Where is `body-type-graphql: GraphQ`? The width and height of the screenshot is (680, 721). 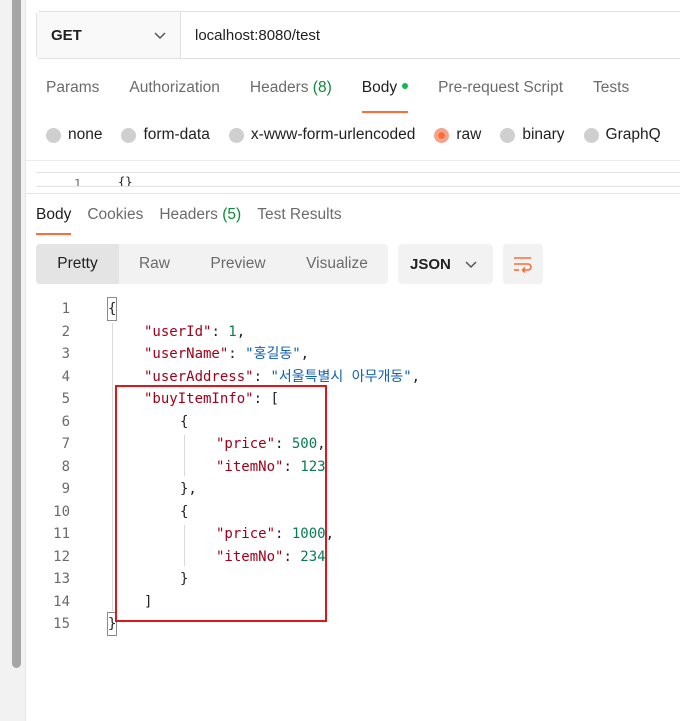 body-type-graphql: GraphQ is located at coordinates (622, 135).